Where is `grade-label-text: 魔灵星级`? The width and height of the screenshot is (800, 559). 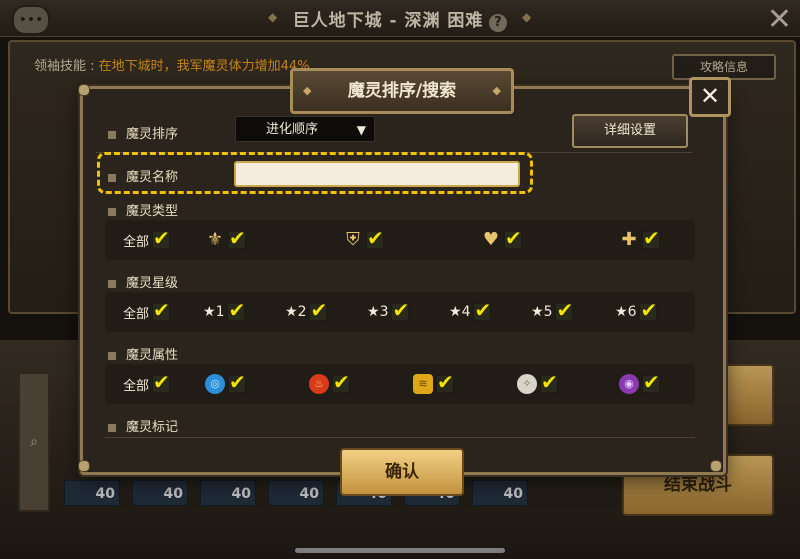
grade-label-text: 魔灵星级 is located at coordinates (152, 283).